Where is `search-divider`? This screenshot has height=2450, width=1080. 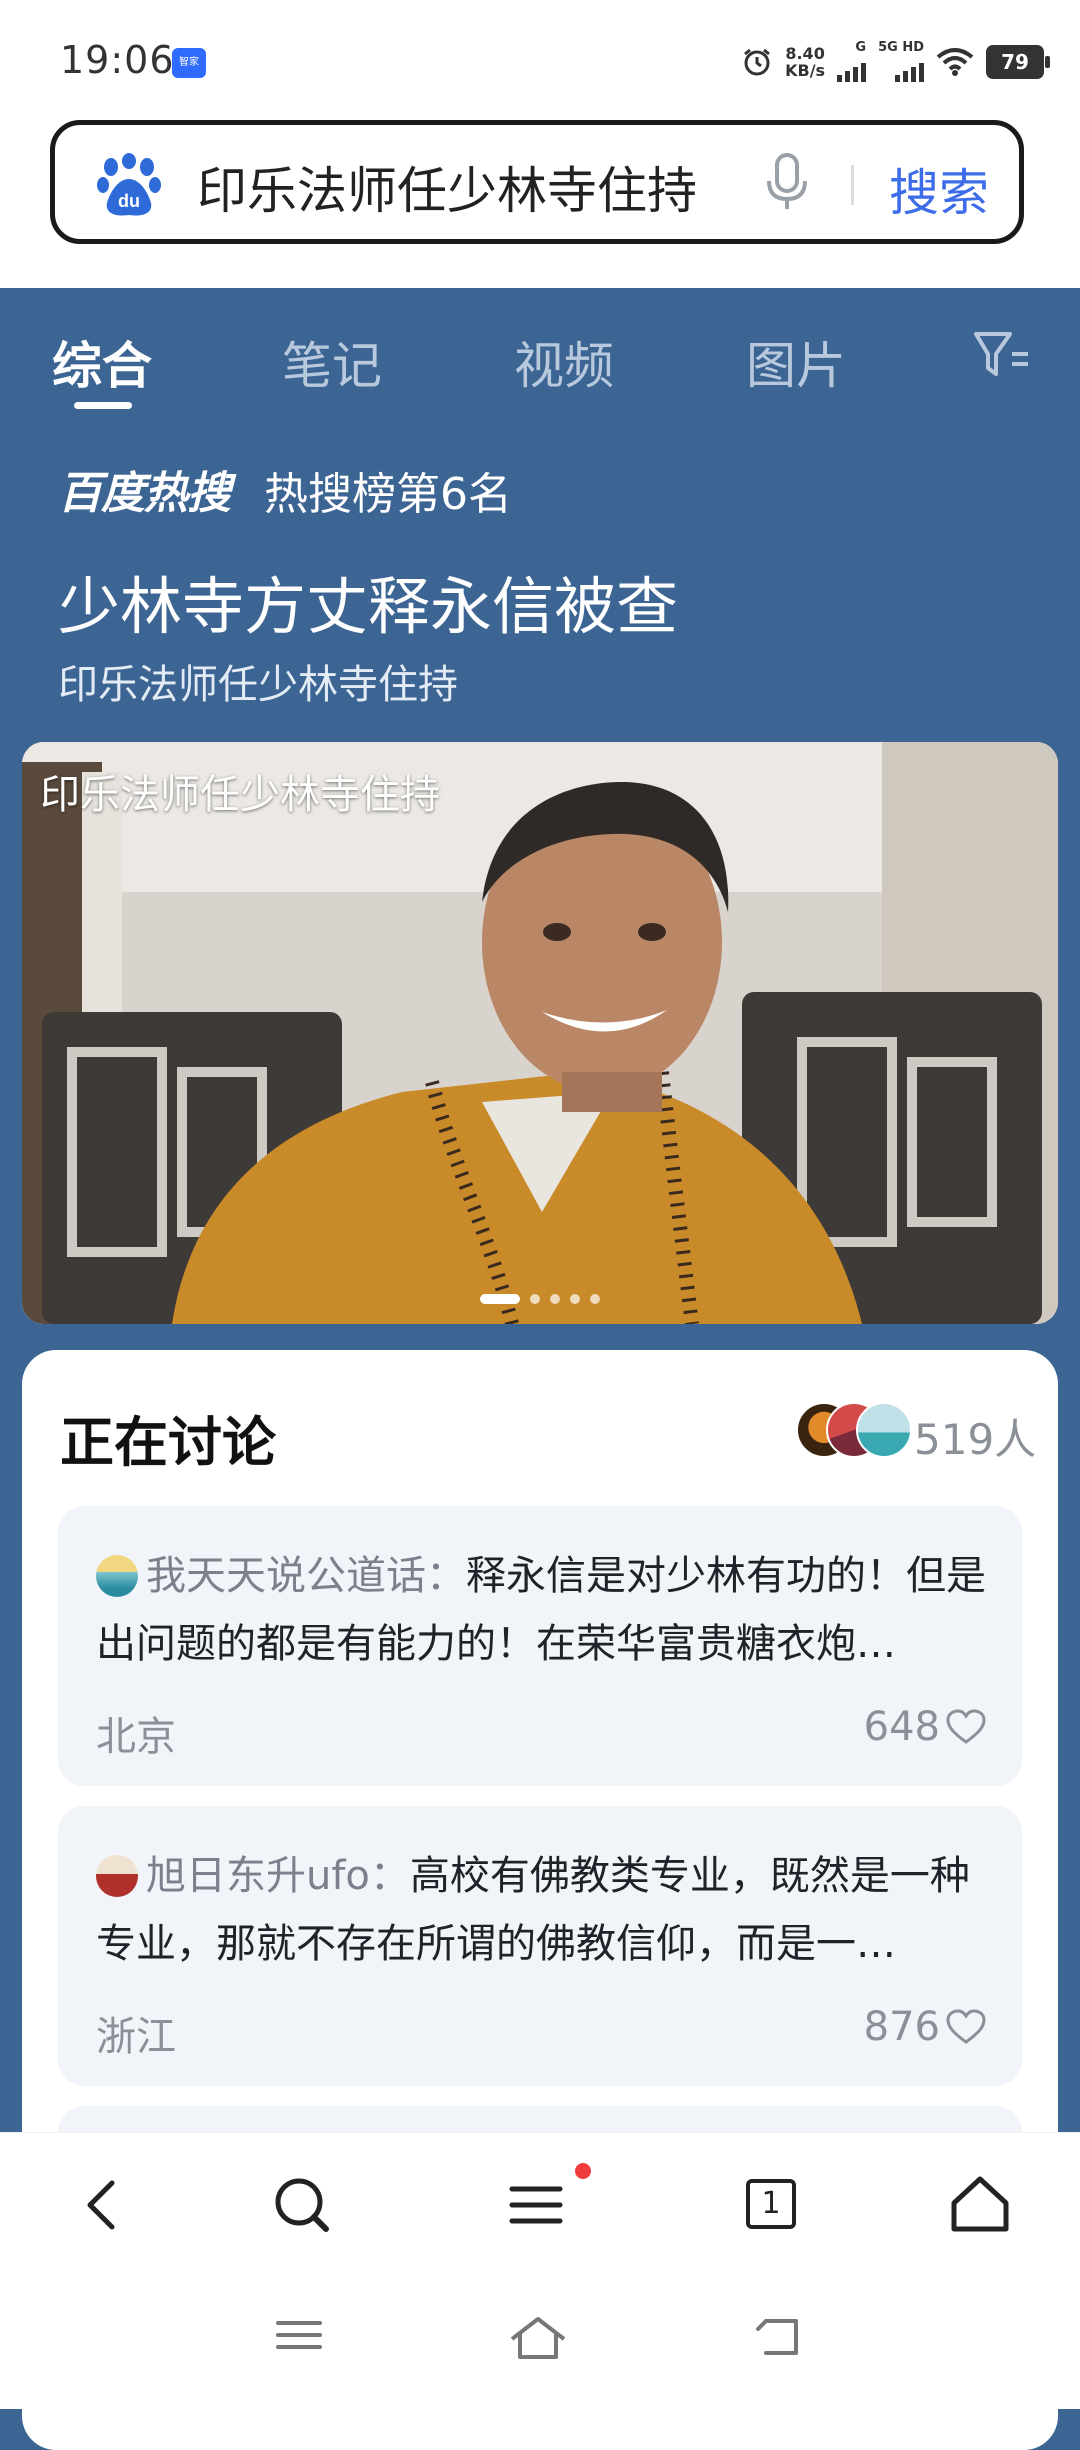
search-divider is located at coordinates (852, 185).